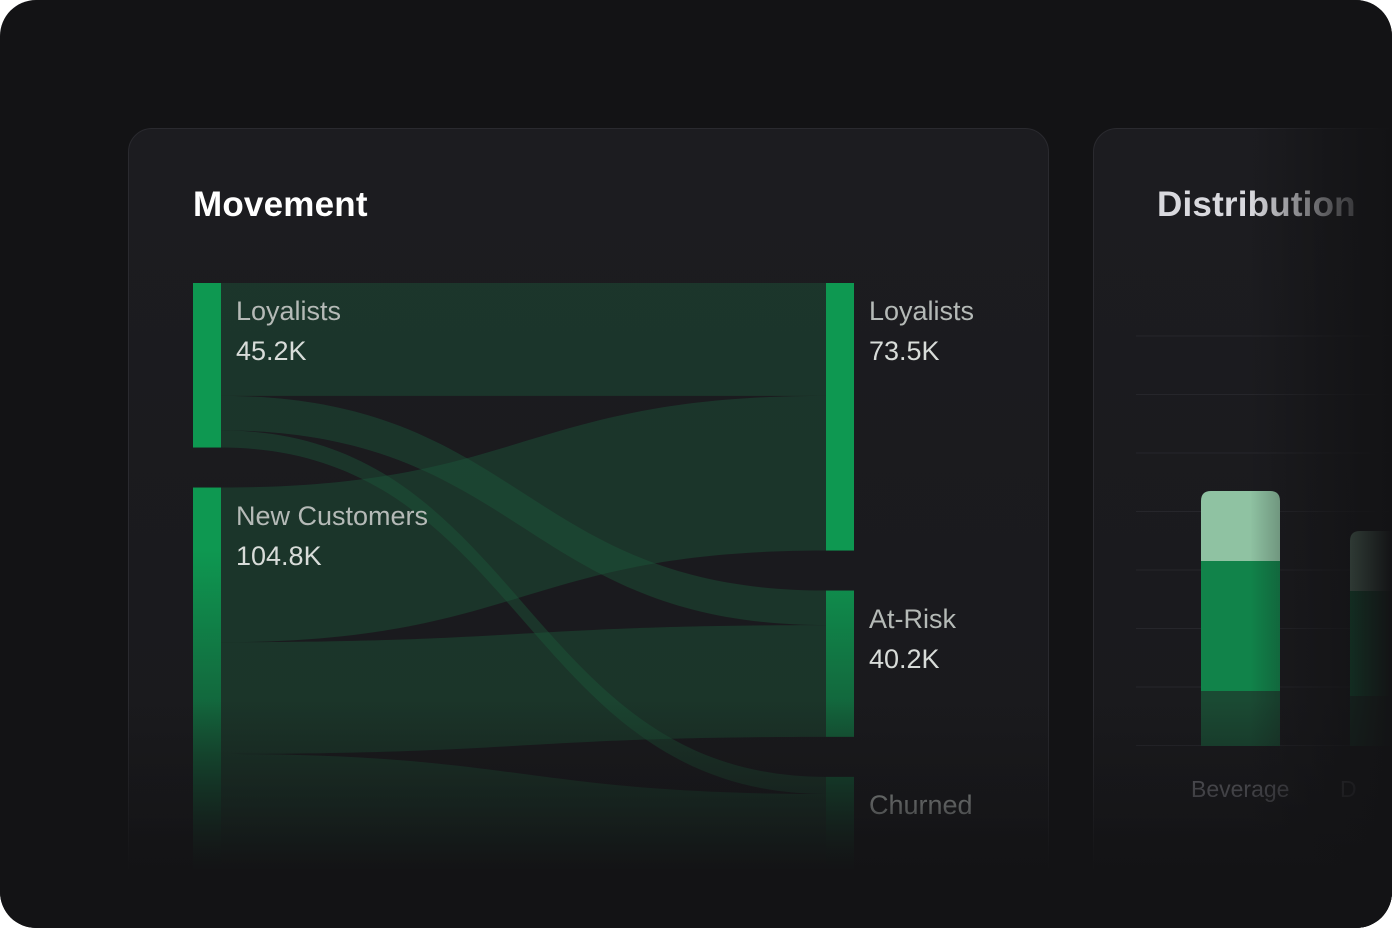 This screenshot has width=1392, height=928. What do you see at coordinates (332, 536) in the screenshot?
I see `source-node-label: New Customers 104.8K` at bounding box center [332, 536].